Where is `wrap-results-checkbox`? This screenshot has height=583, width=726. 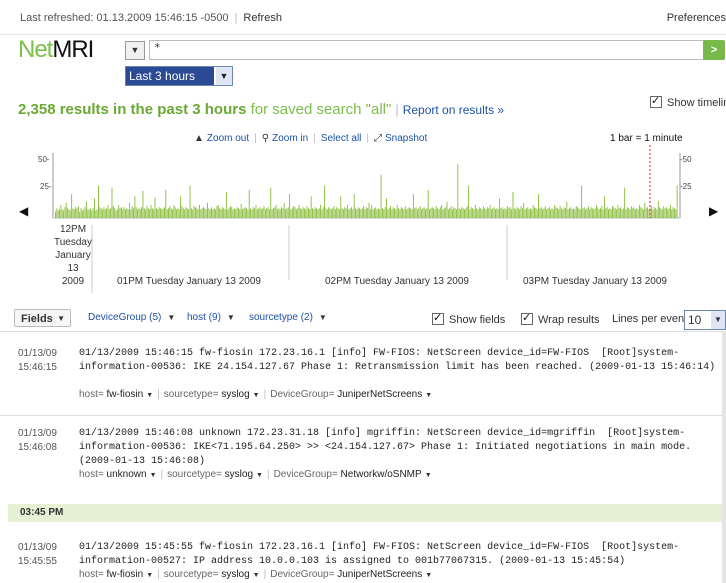
wrap-results-checkbox is located at coordinates (527, 318).